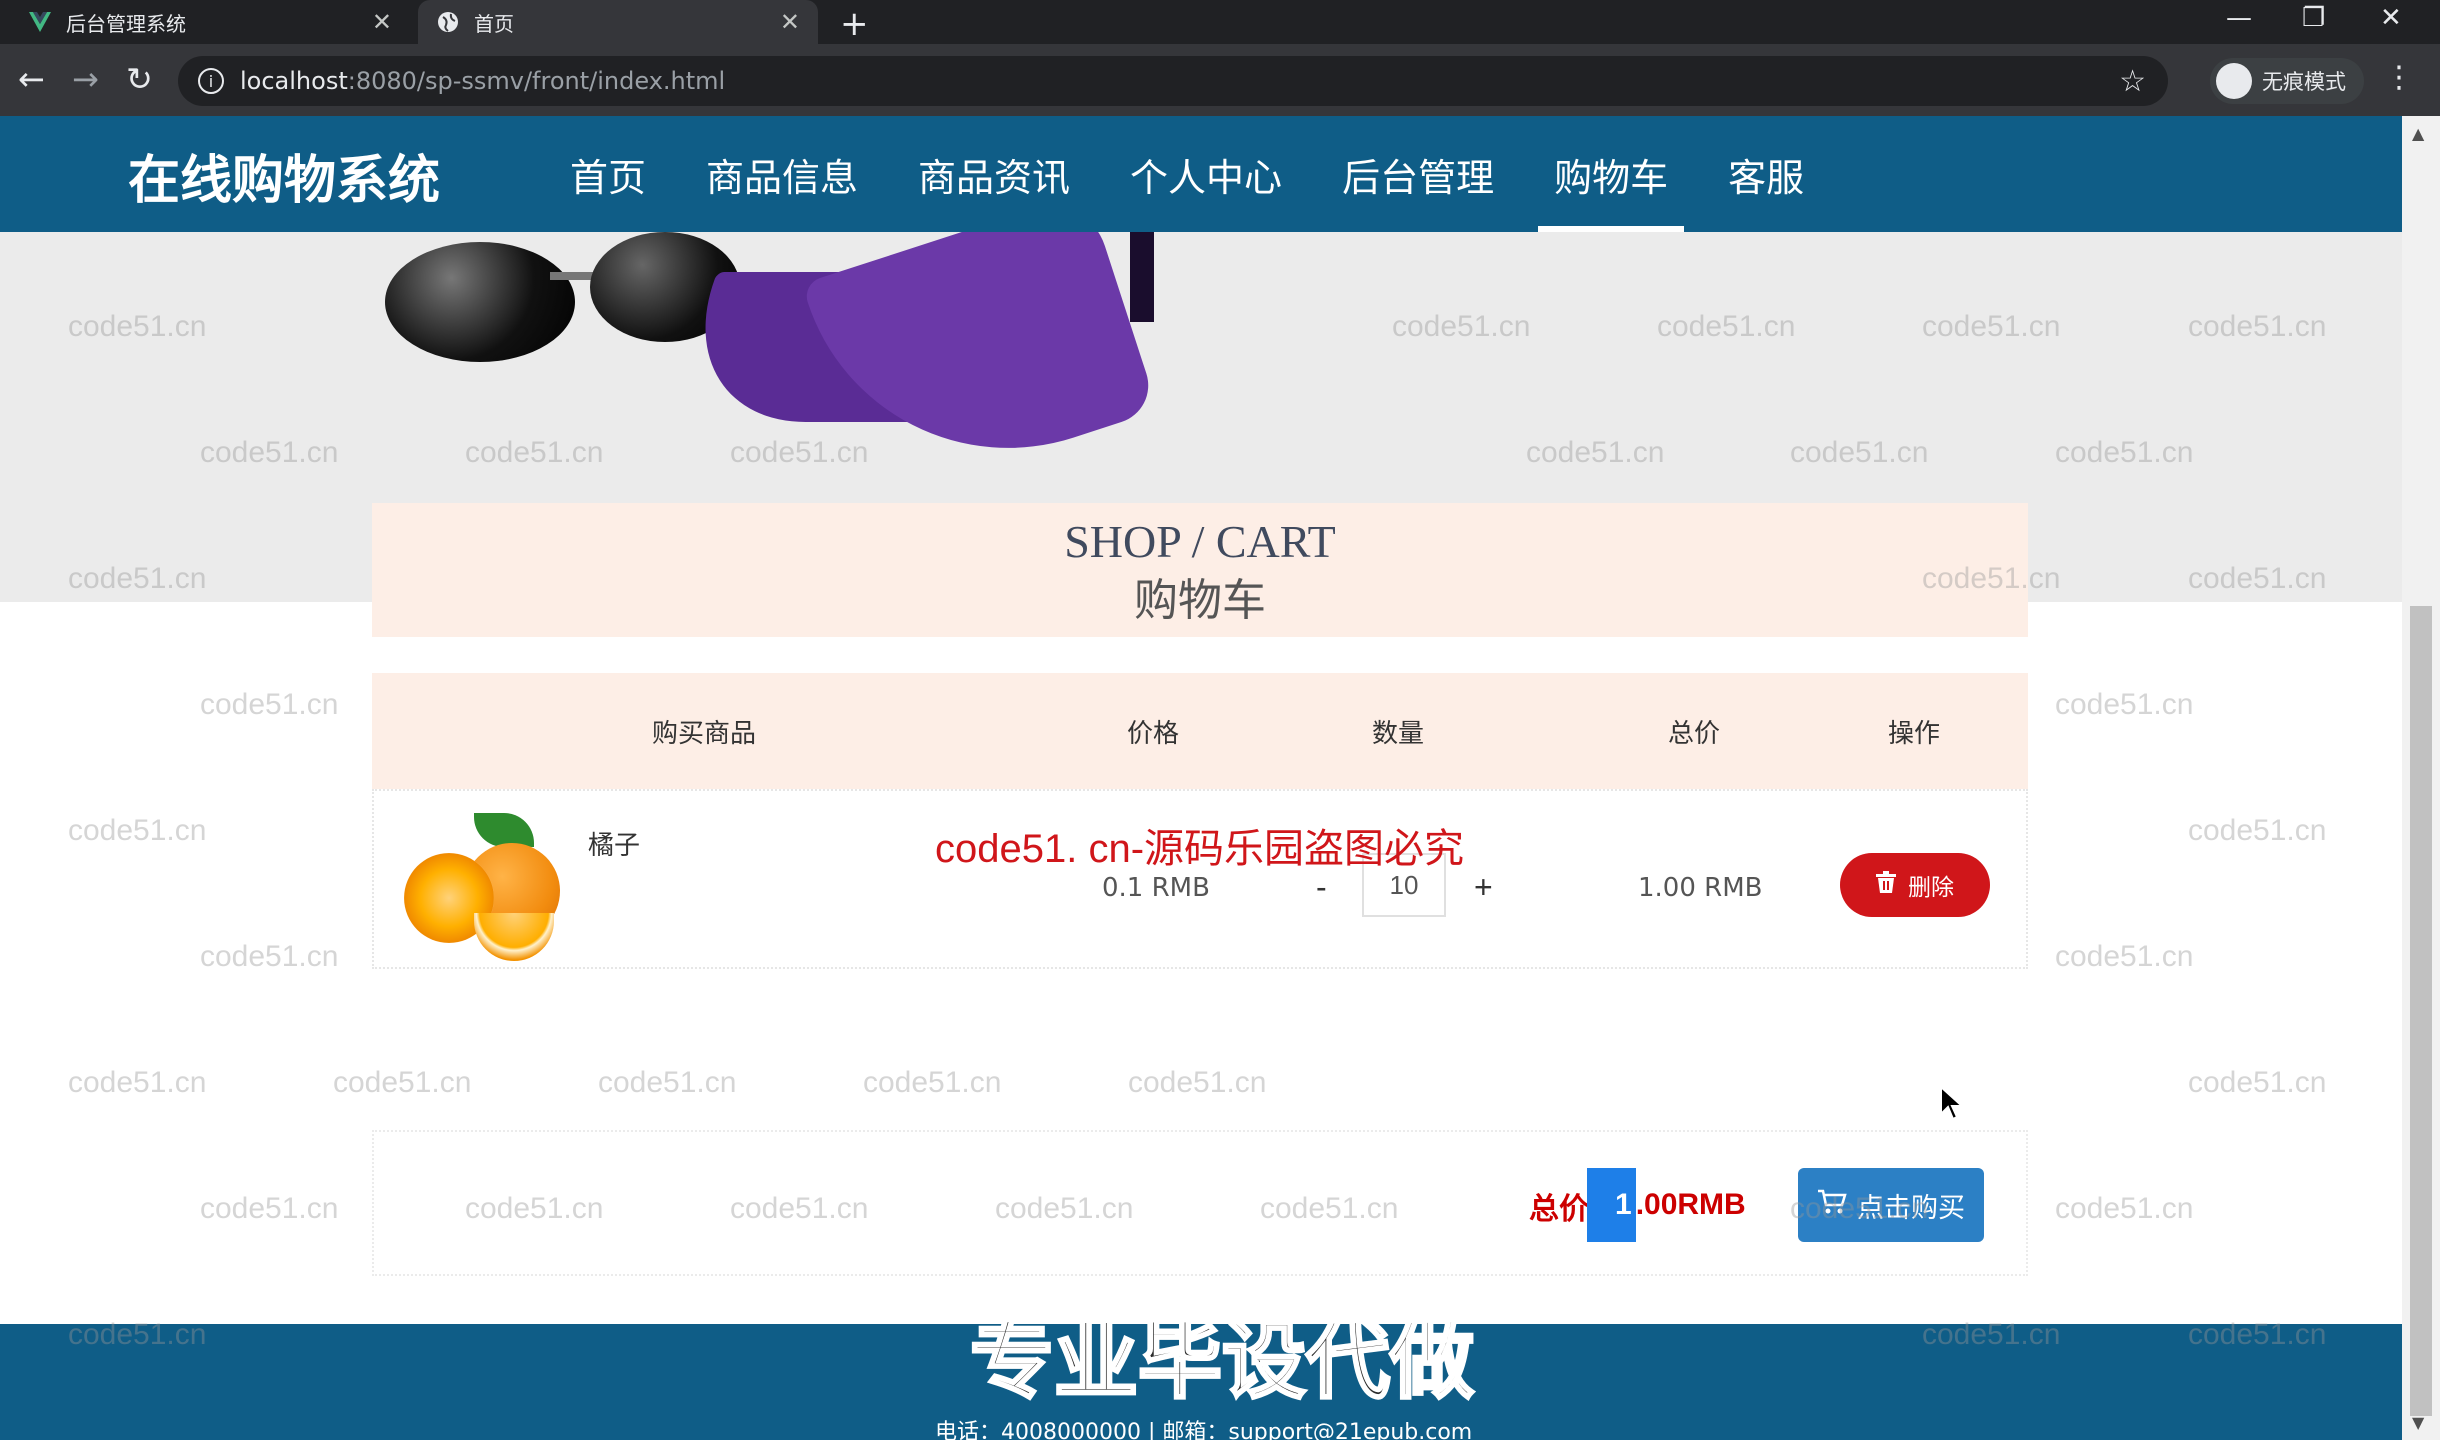 This screenshot has height=1440, width=2440. Describe the element at coordinates (1200, 849) in the screenshot. I see `watermark-red: code51. cn-源码乐园盗图必究` at that location.